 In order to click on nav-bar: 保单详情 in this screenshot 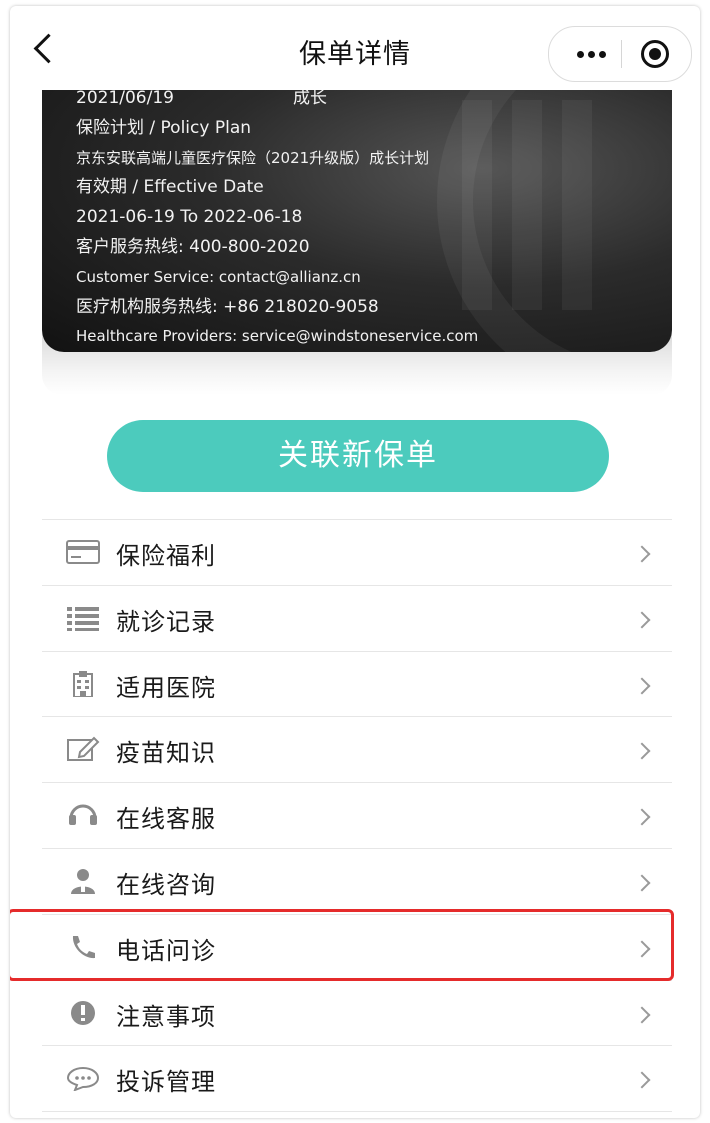, I will do `click(355, 48)`.